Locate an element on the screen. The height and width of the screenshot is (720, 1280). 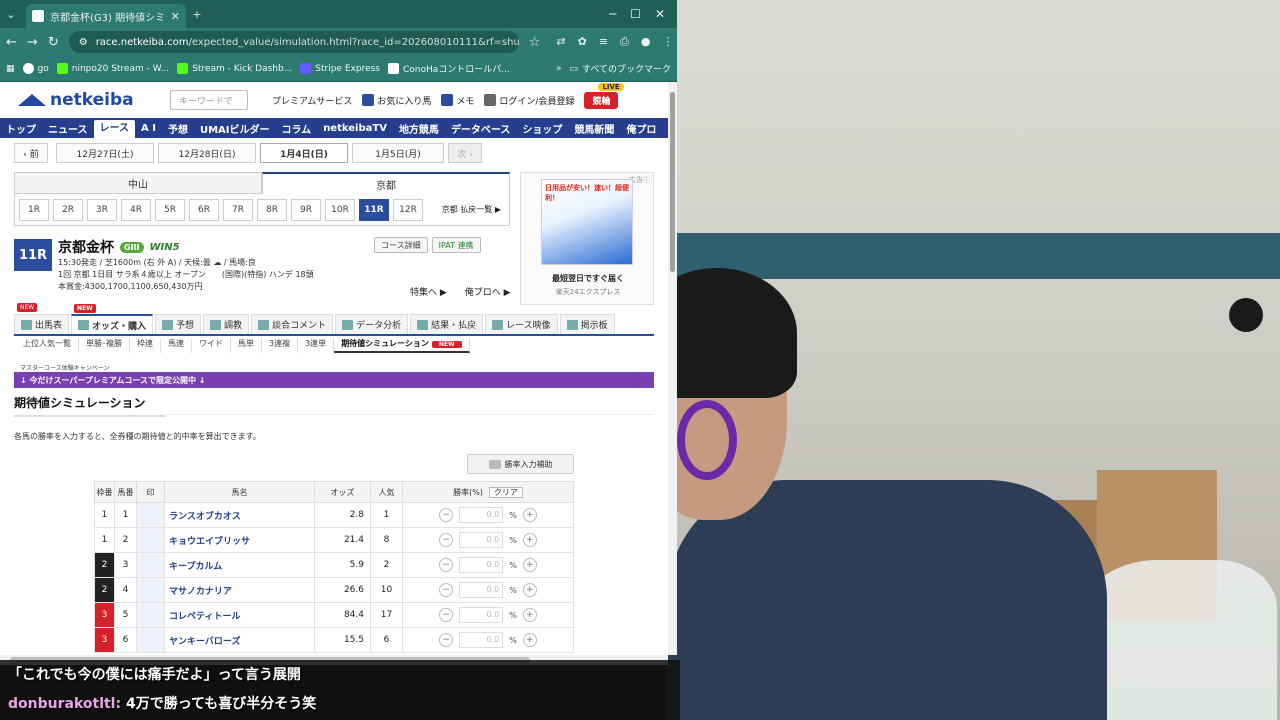
site-info-icon: ⚙ is located at coordinates (83, 42).